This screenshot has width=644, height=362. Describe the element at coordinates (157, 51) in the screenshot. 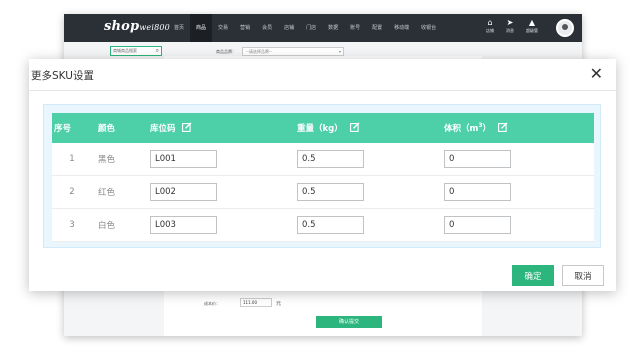

I see `search-icon: ⌕` at that location.